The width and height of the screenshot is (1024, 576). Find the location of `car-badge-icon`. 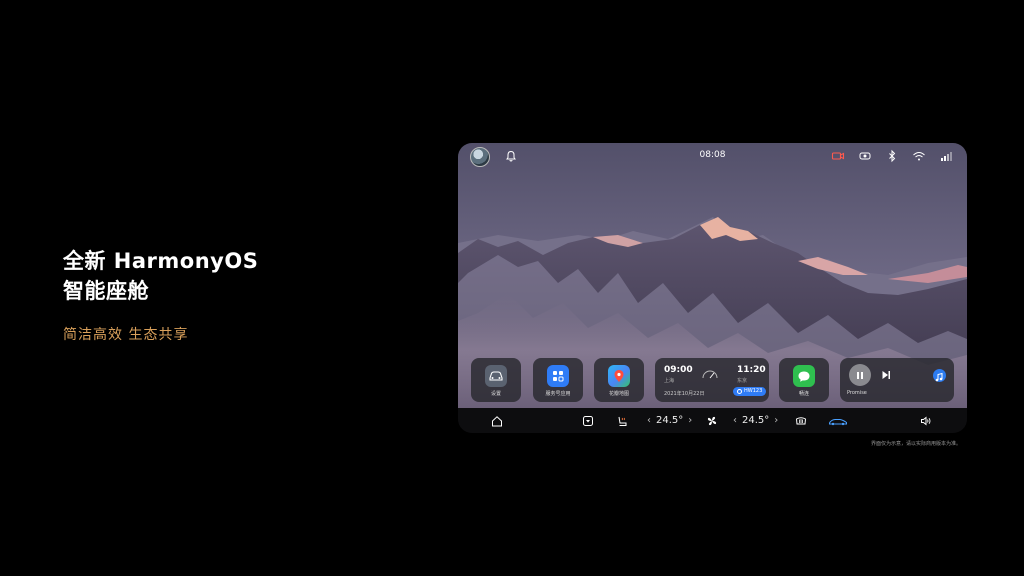

car-badge-icon is located at coordinates (739, 391).